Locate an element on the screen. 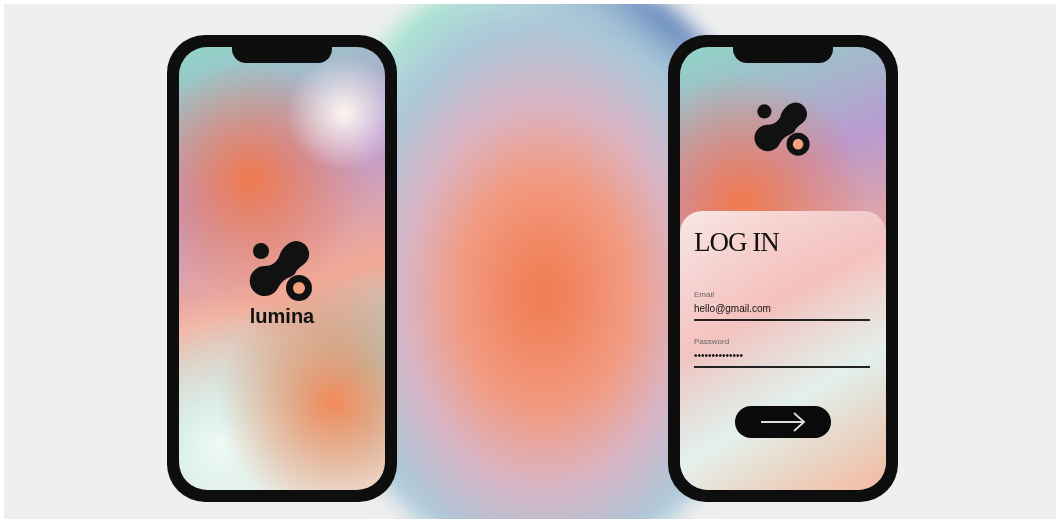 The image size is (1060, 523). field-label: Password is located at coordinates (712, 341).